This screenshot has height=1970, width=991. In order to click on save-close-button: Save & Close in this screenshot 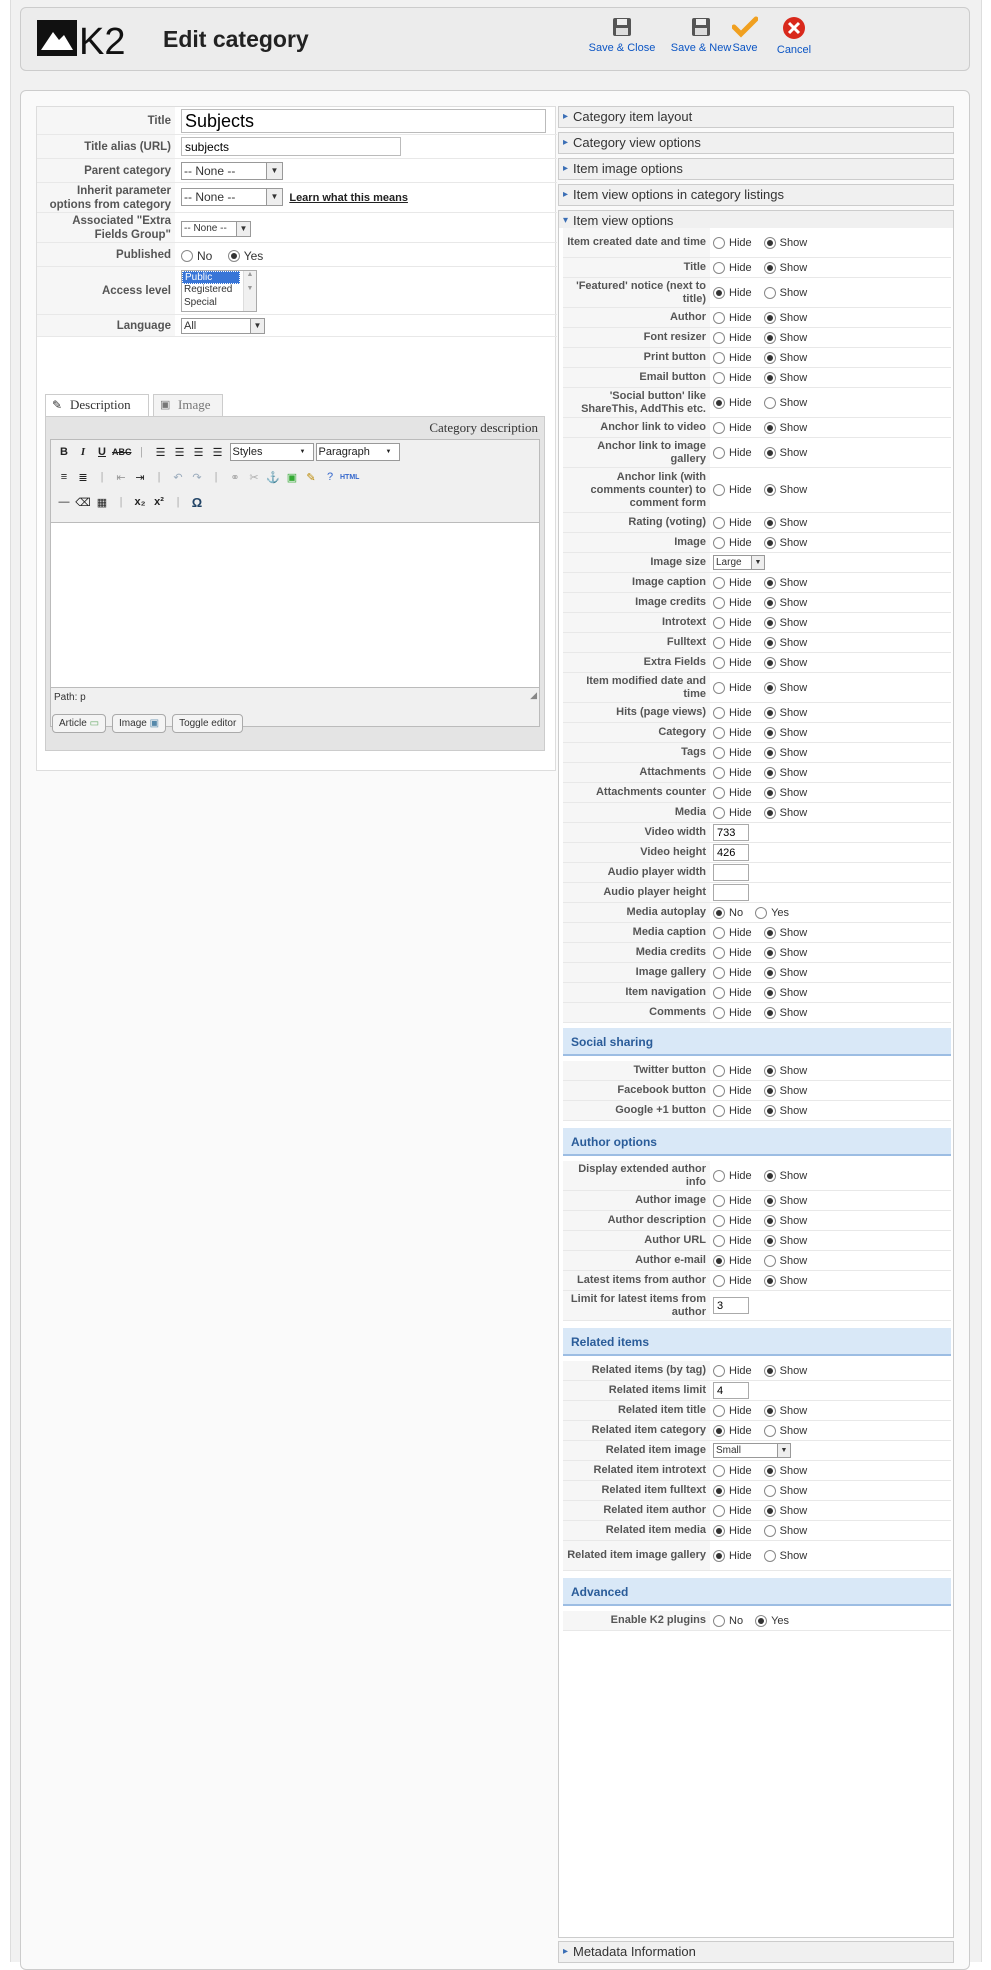, I will do `click(622, 35)`.